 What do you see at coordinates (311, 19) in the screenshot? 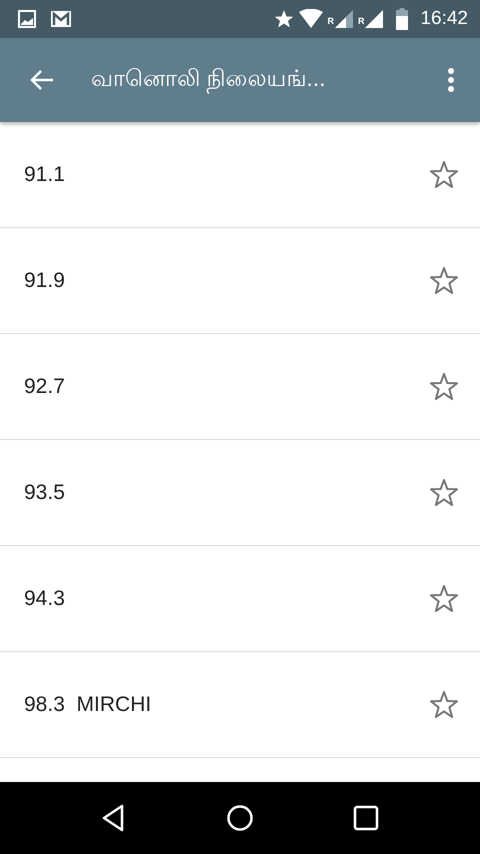
I see `wifi-icon` at bounding box center [311, 19].